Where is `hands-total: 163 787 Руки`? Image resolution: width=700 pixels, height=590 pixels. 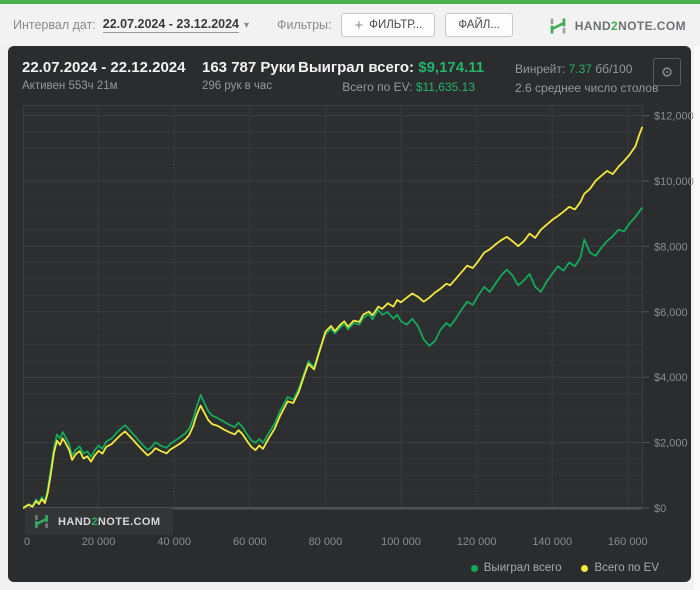 hands-total: 163 787 Руки is located at coordinates (249, 67).